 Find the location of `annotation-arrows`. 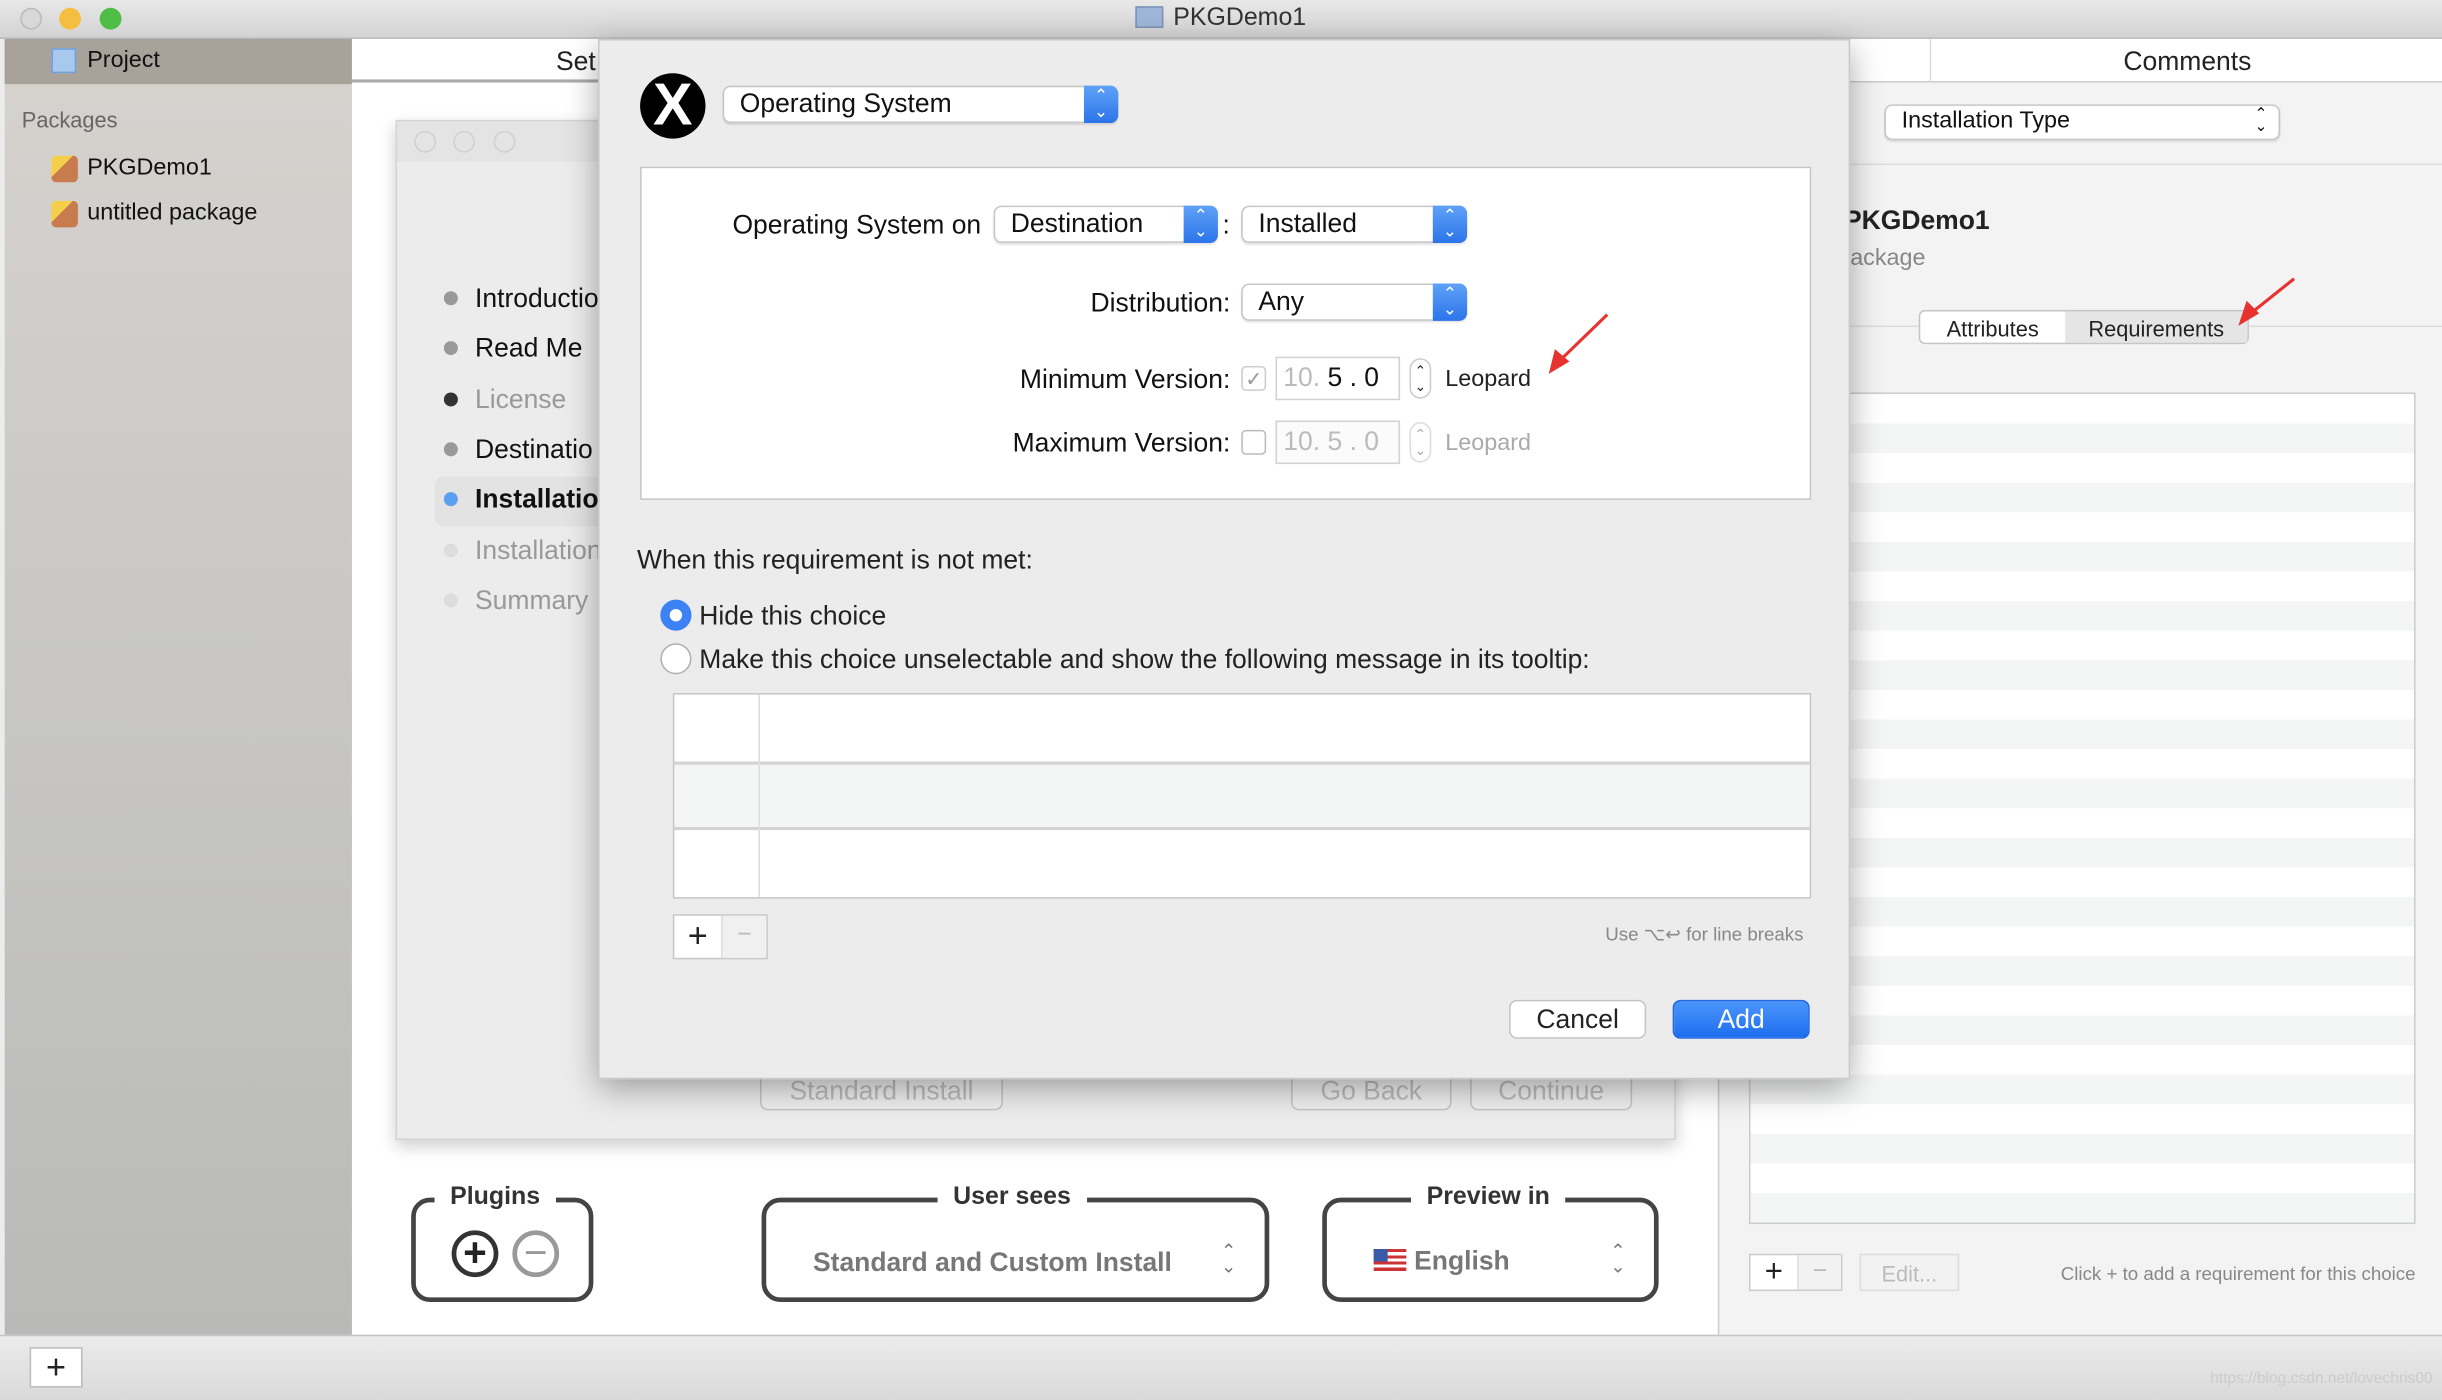

annotation-arrows is located at coordinates (1922, 325).